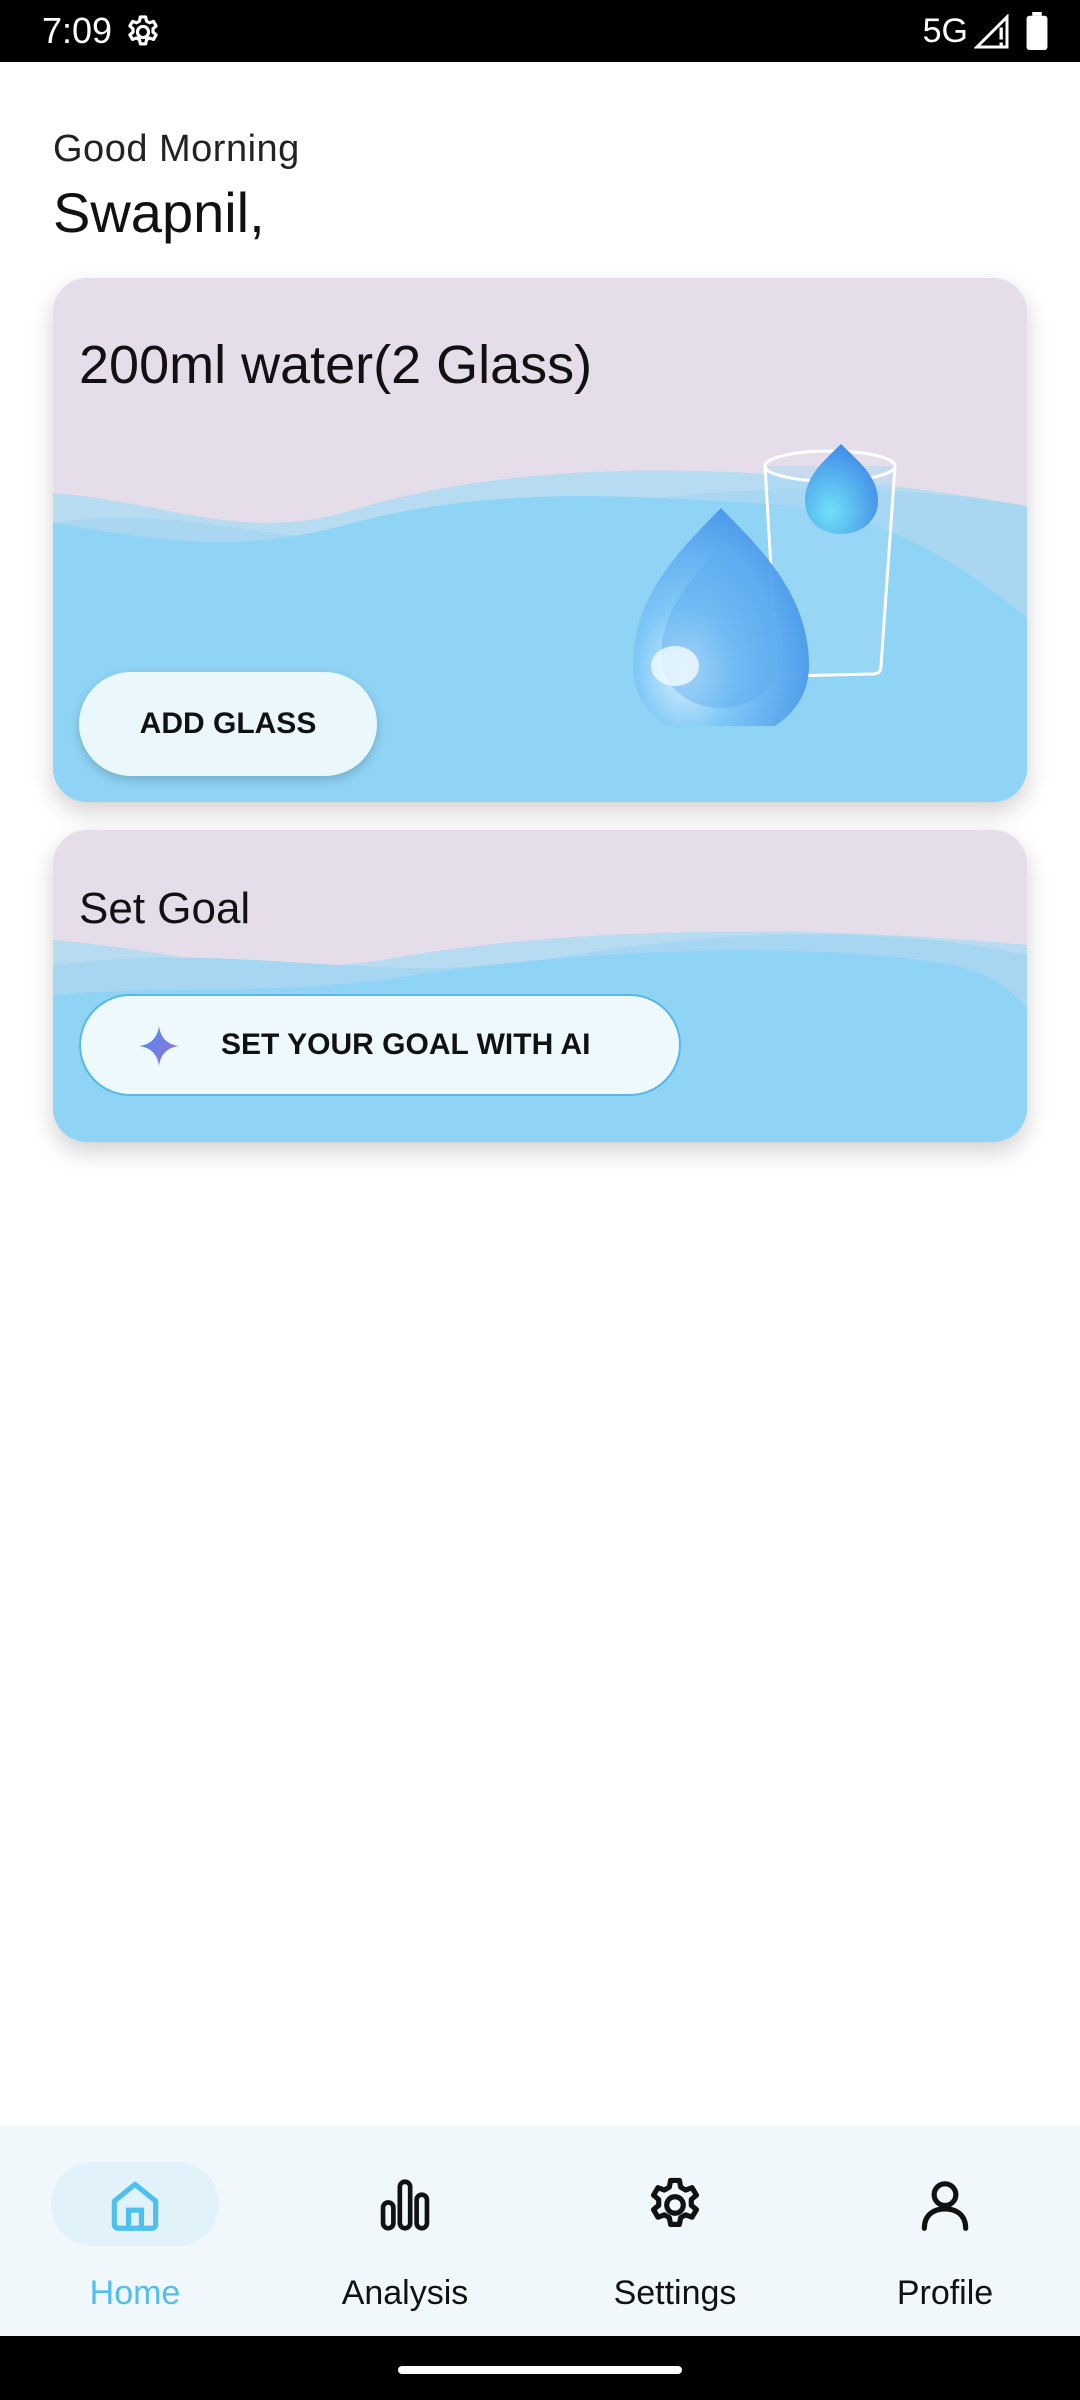 This screenshot has width=1080, height=2400. Describe the element at coordinates (945, 31) in the screenshot. I see `network-type: 5G` at that location.